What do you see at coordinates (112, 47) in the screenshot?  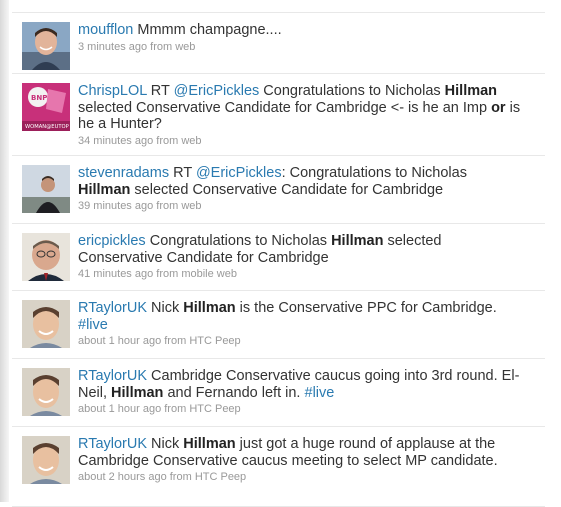 I see `tweet-timestamp: 3 minutes ago` at bounding box center [112, 47].